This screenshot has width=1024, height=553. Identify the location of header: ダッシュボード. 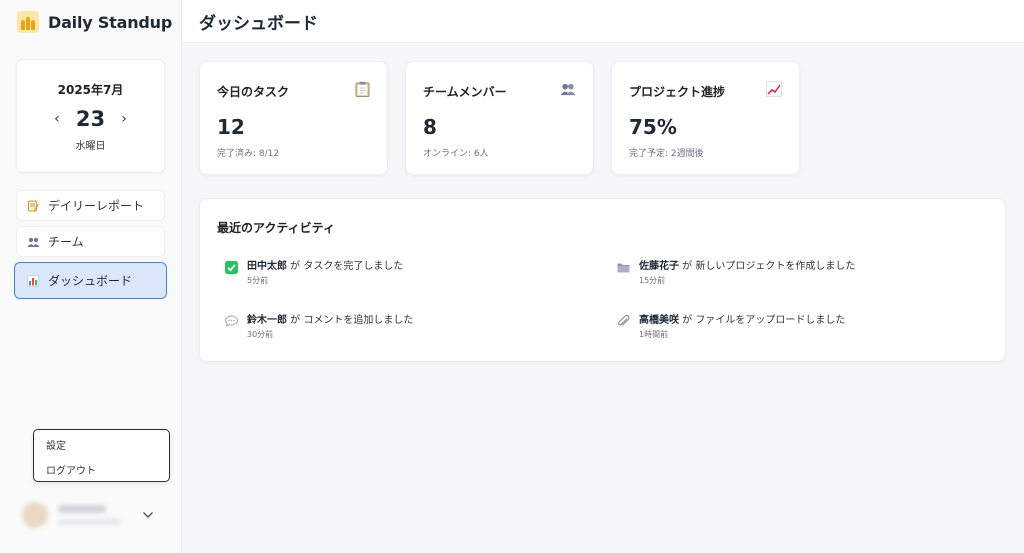
(603, 21).